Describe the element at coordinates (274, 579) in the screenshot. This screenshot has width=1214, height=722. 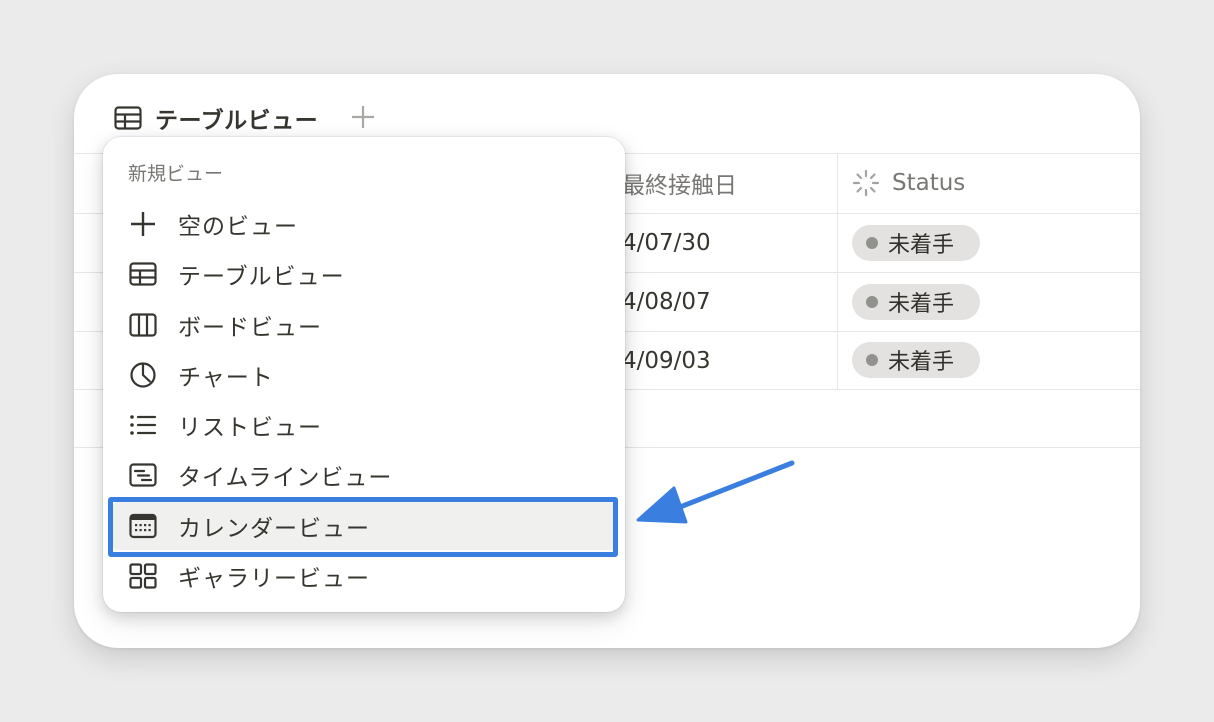
I see `menu-item-label: ギャラリービュー` at that location.